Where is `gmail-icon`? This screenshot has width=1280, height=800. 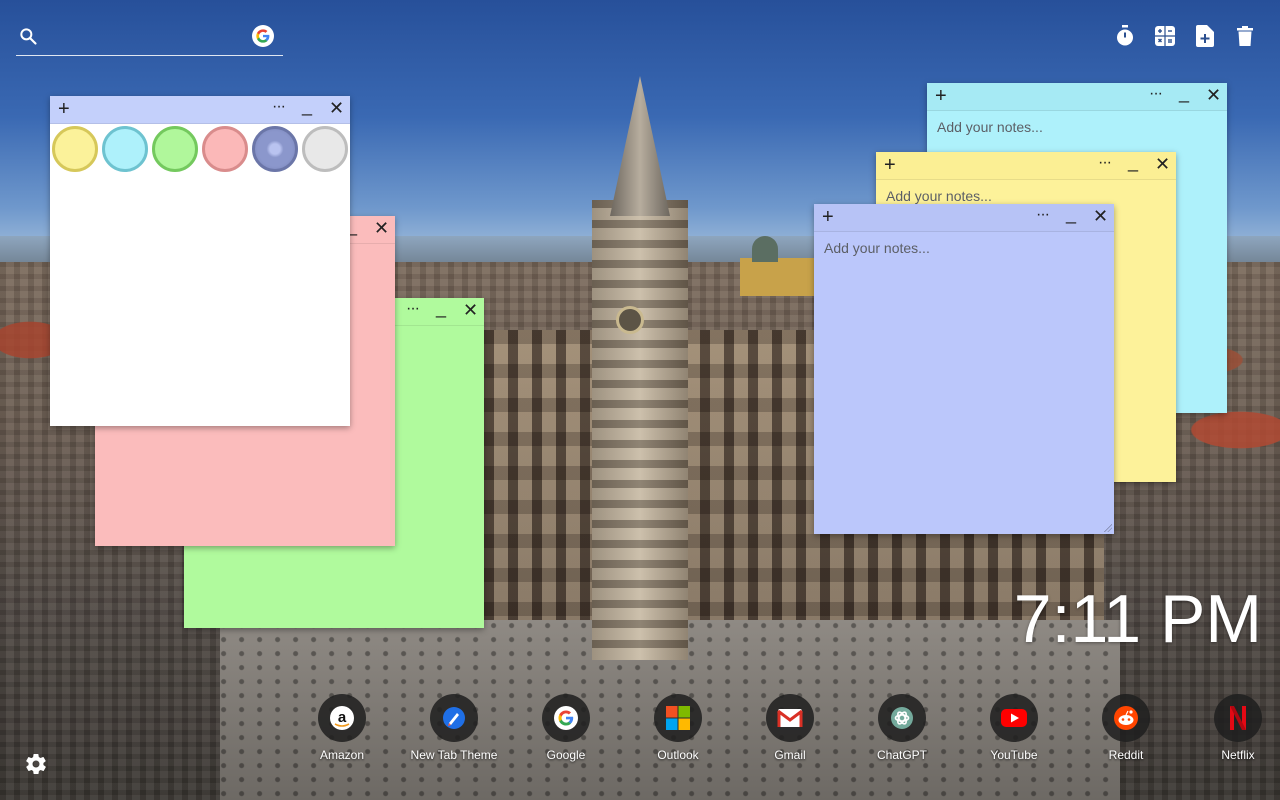 gmail-icon is located at coordinates (790, 718).